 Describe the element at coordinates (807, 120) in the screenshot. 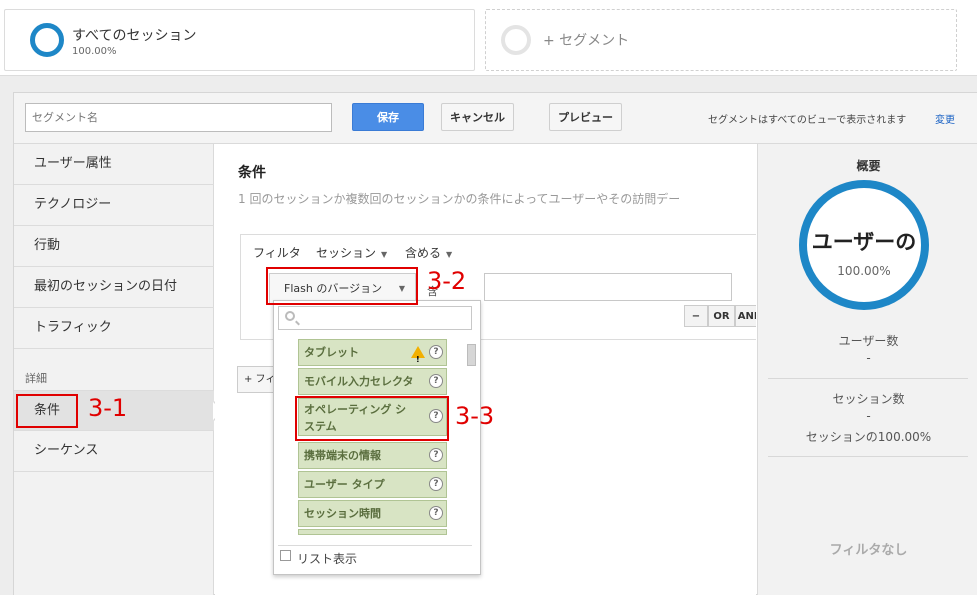

I see `visibility-note: セグメントはすべてのビューで表示されます` at that location.